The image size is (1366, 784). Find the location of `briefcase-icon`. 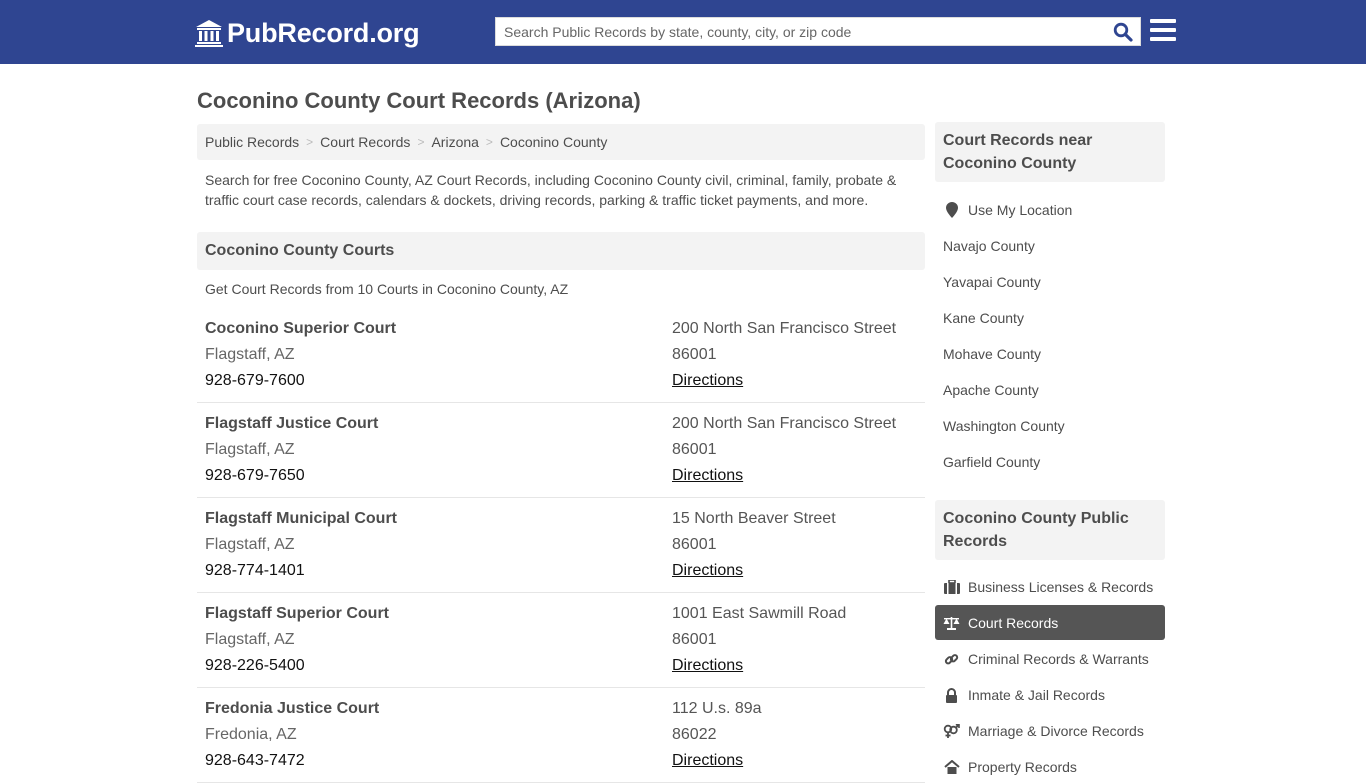

briefcase-icon is located at coordinates (951, 587).